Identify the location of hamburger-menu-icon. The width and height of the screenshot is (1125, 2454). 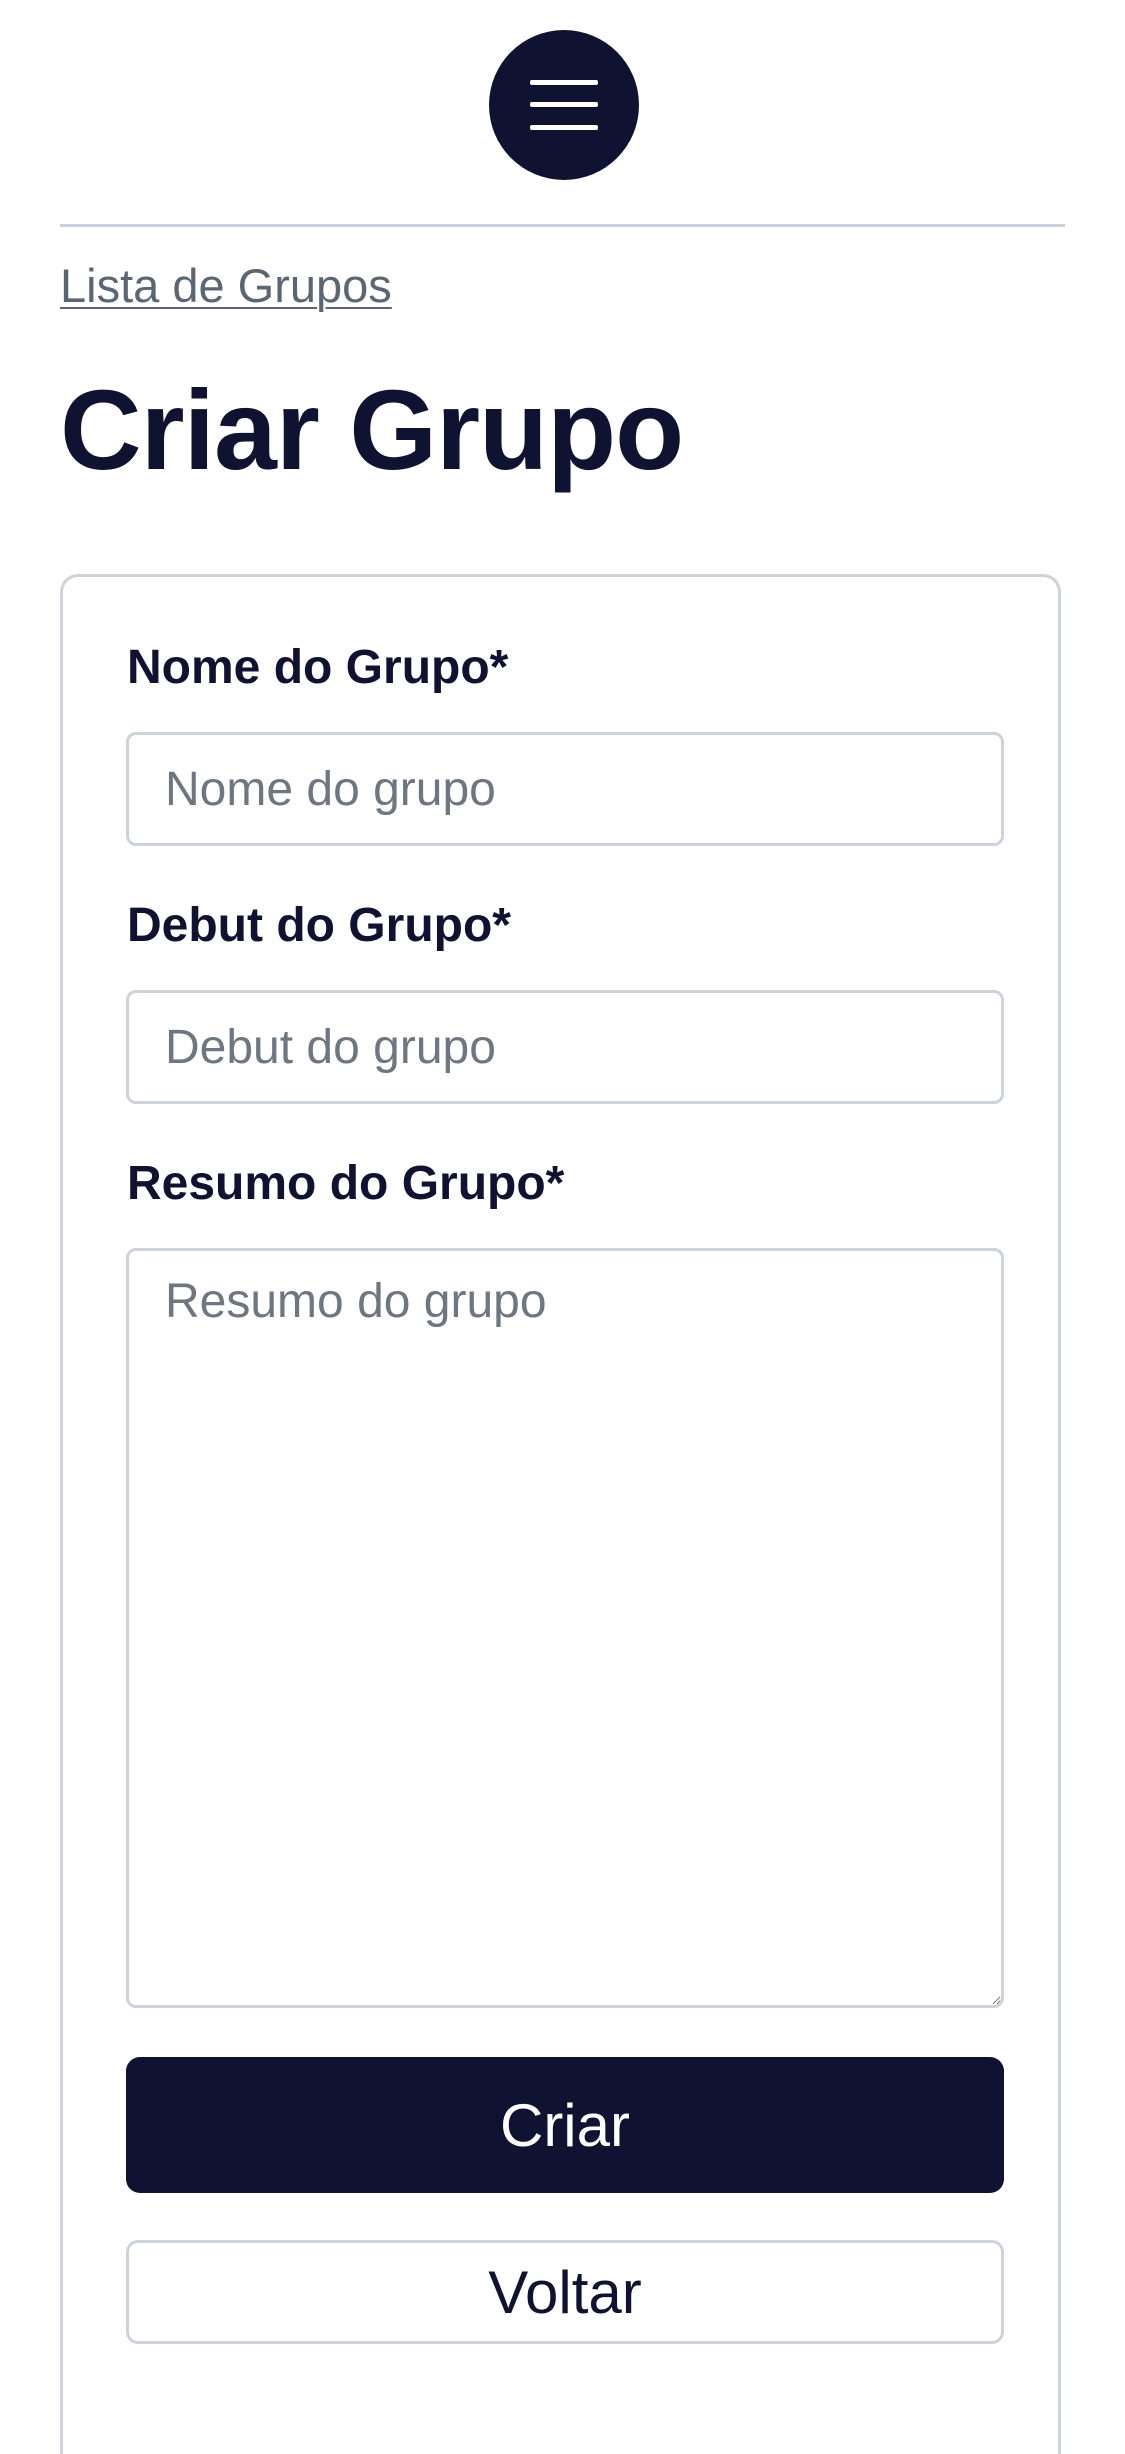
(564, 105).